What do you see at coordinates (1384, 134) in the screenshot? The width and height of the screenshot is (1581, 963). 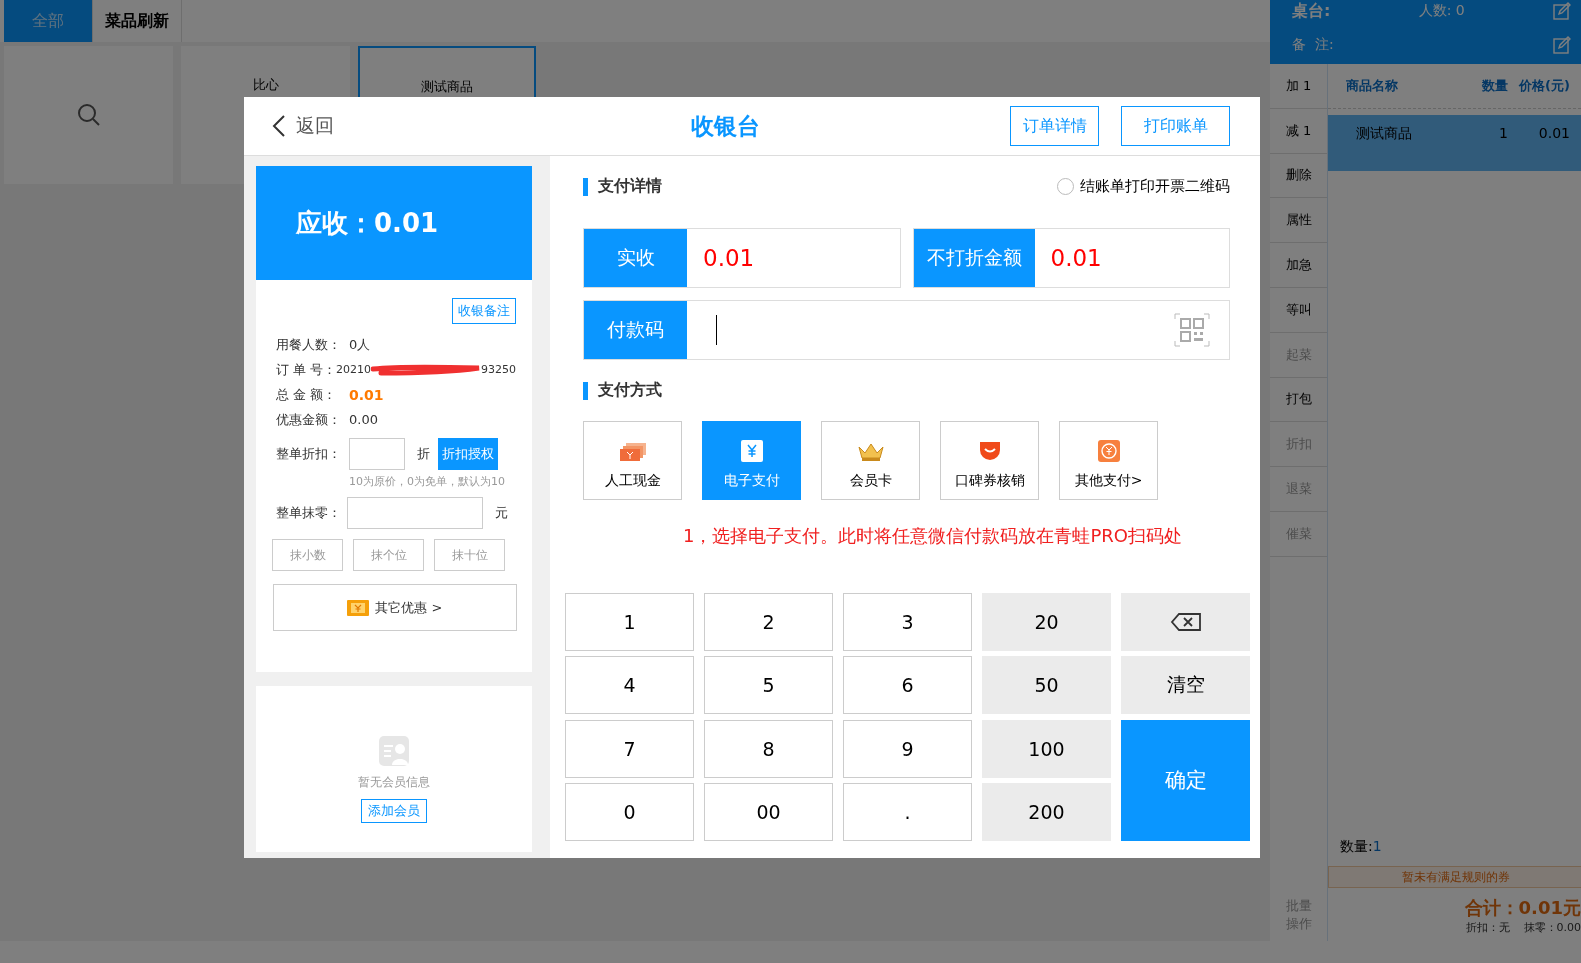 I see `table-cell-text: 测试商品` at bounding box center [1384, 134].